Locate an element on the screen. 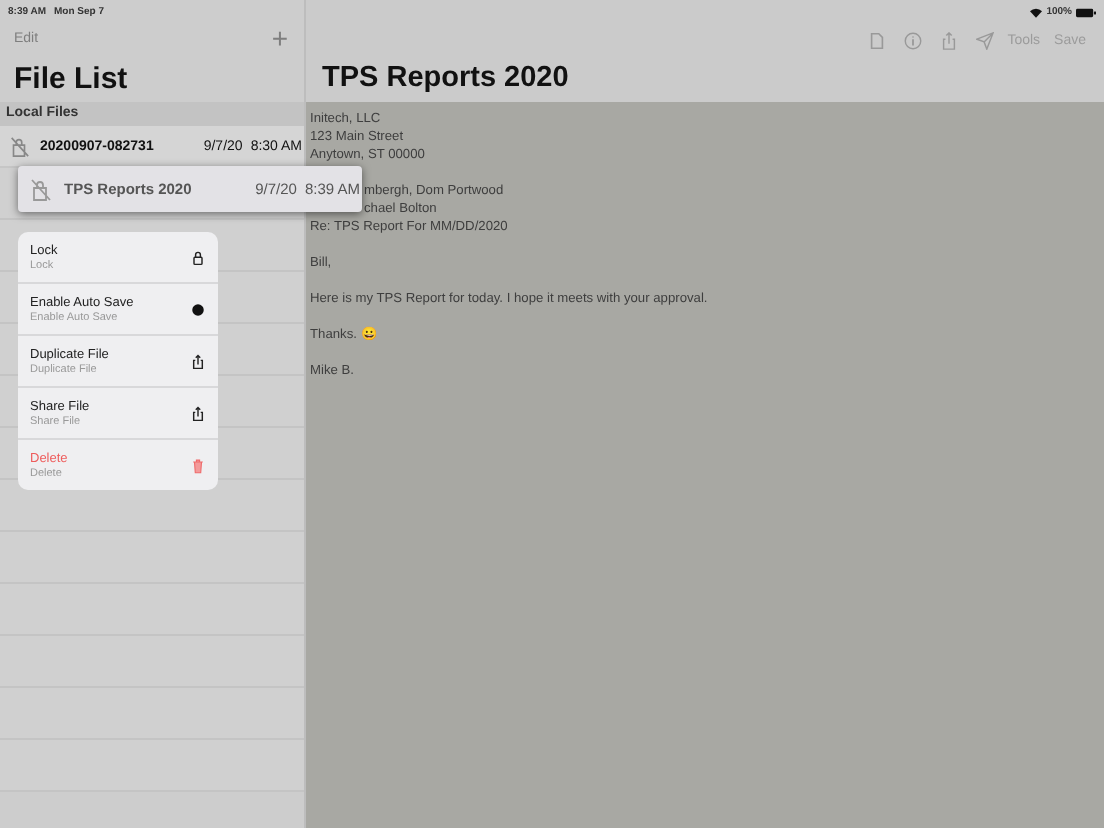 The image size is (1104, 828). document-title: TPS Reports 2020 is located at coordinates (445, 79).